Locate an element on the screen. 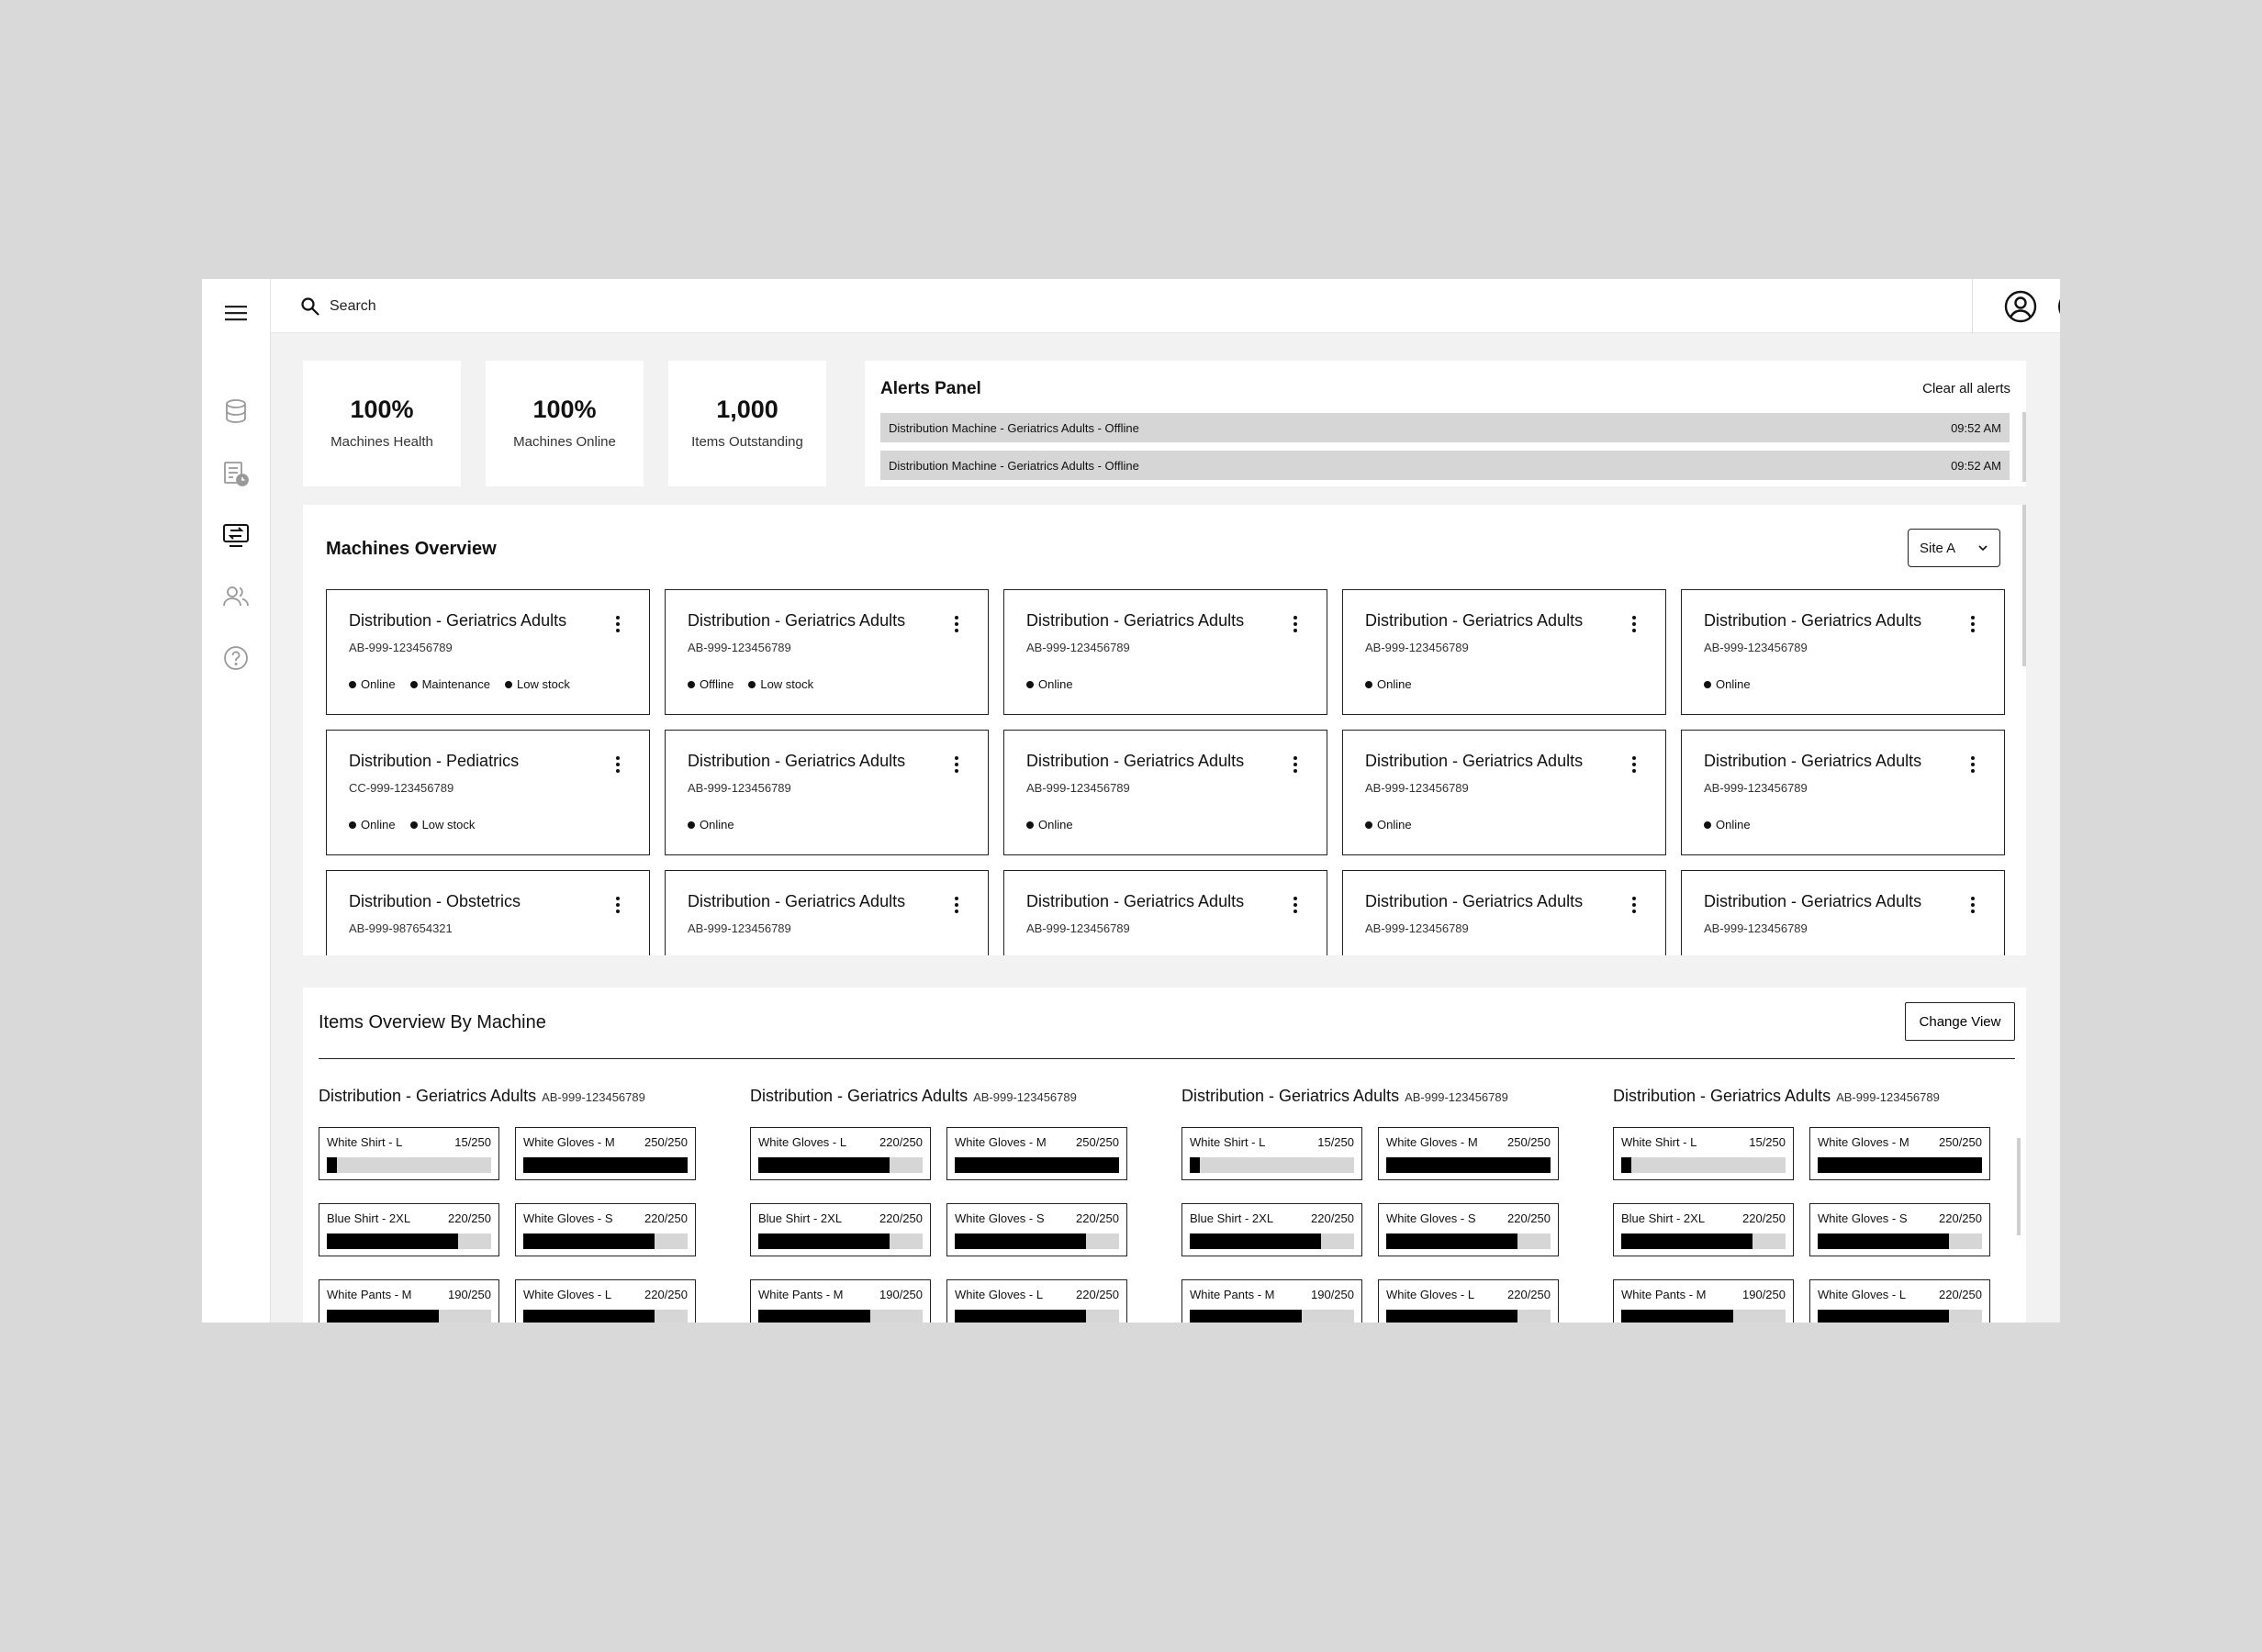  machine-transfer-icon is located at coordinates (236, 536).